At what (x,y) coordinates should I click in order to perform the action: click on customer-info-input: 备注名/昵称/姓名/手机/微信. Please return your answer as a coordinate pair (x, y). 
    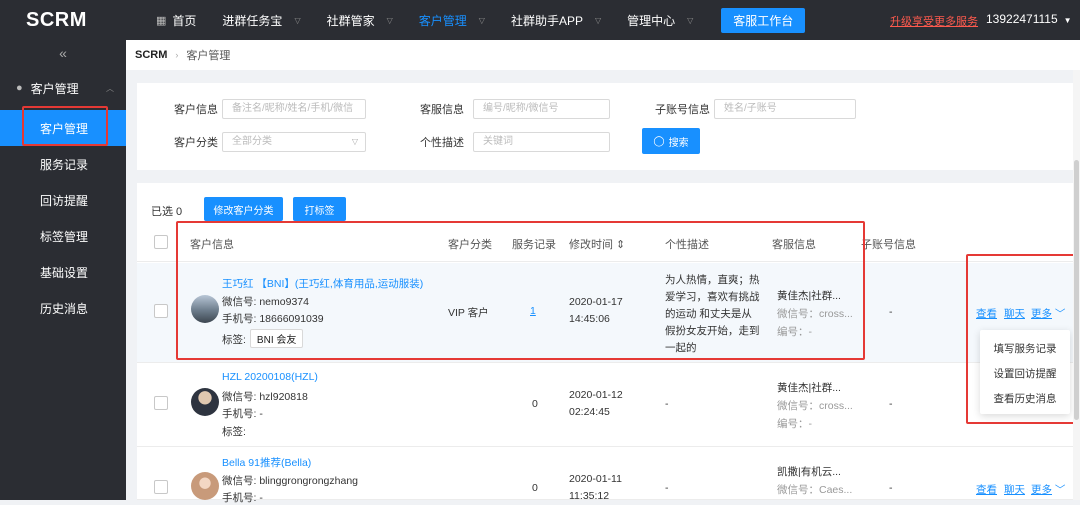
    Looking at the image, I should click on (294, 109).